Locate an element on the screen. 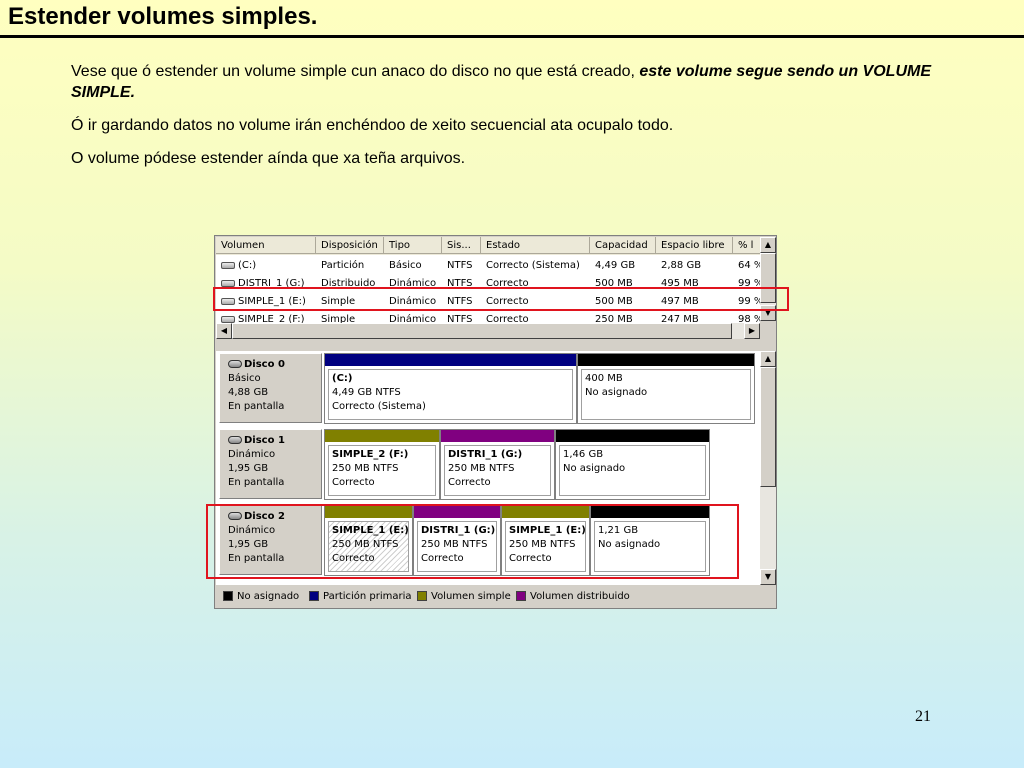 Image resolution: width=1024 pixels, height=768 pixels. volume-type-cell: Básico is located at coordinates (405, 265).